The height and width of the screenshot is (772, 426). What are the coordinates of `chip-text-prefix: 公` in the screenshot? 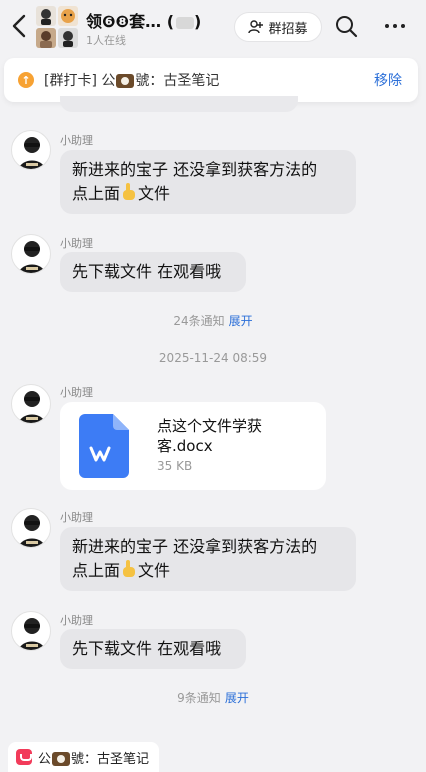 It's located at (45, 759).